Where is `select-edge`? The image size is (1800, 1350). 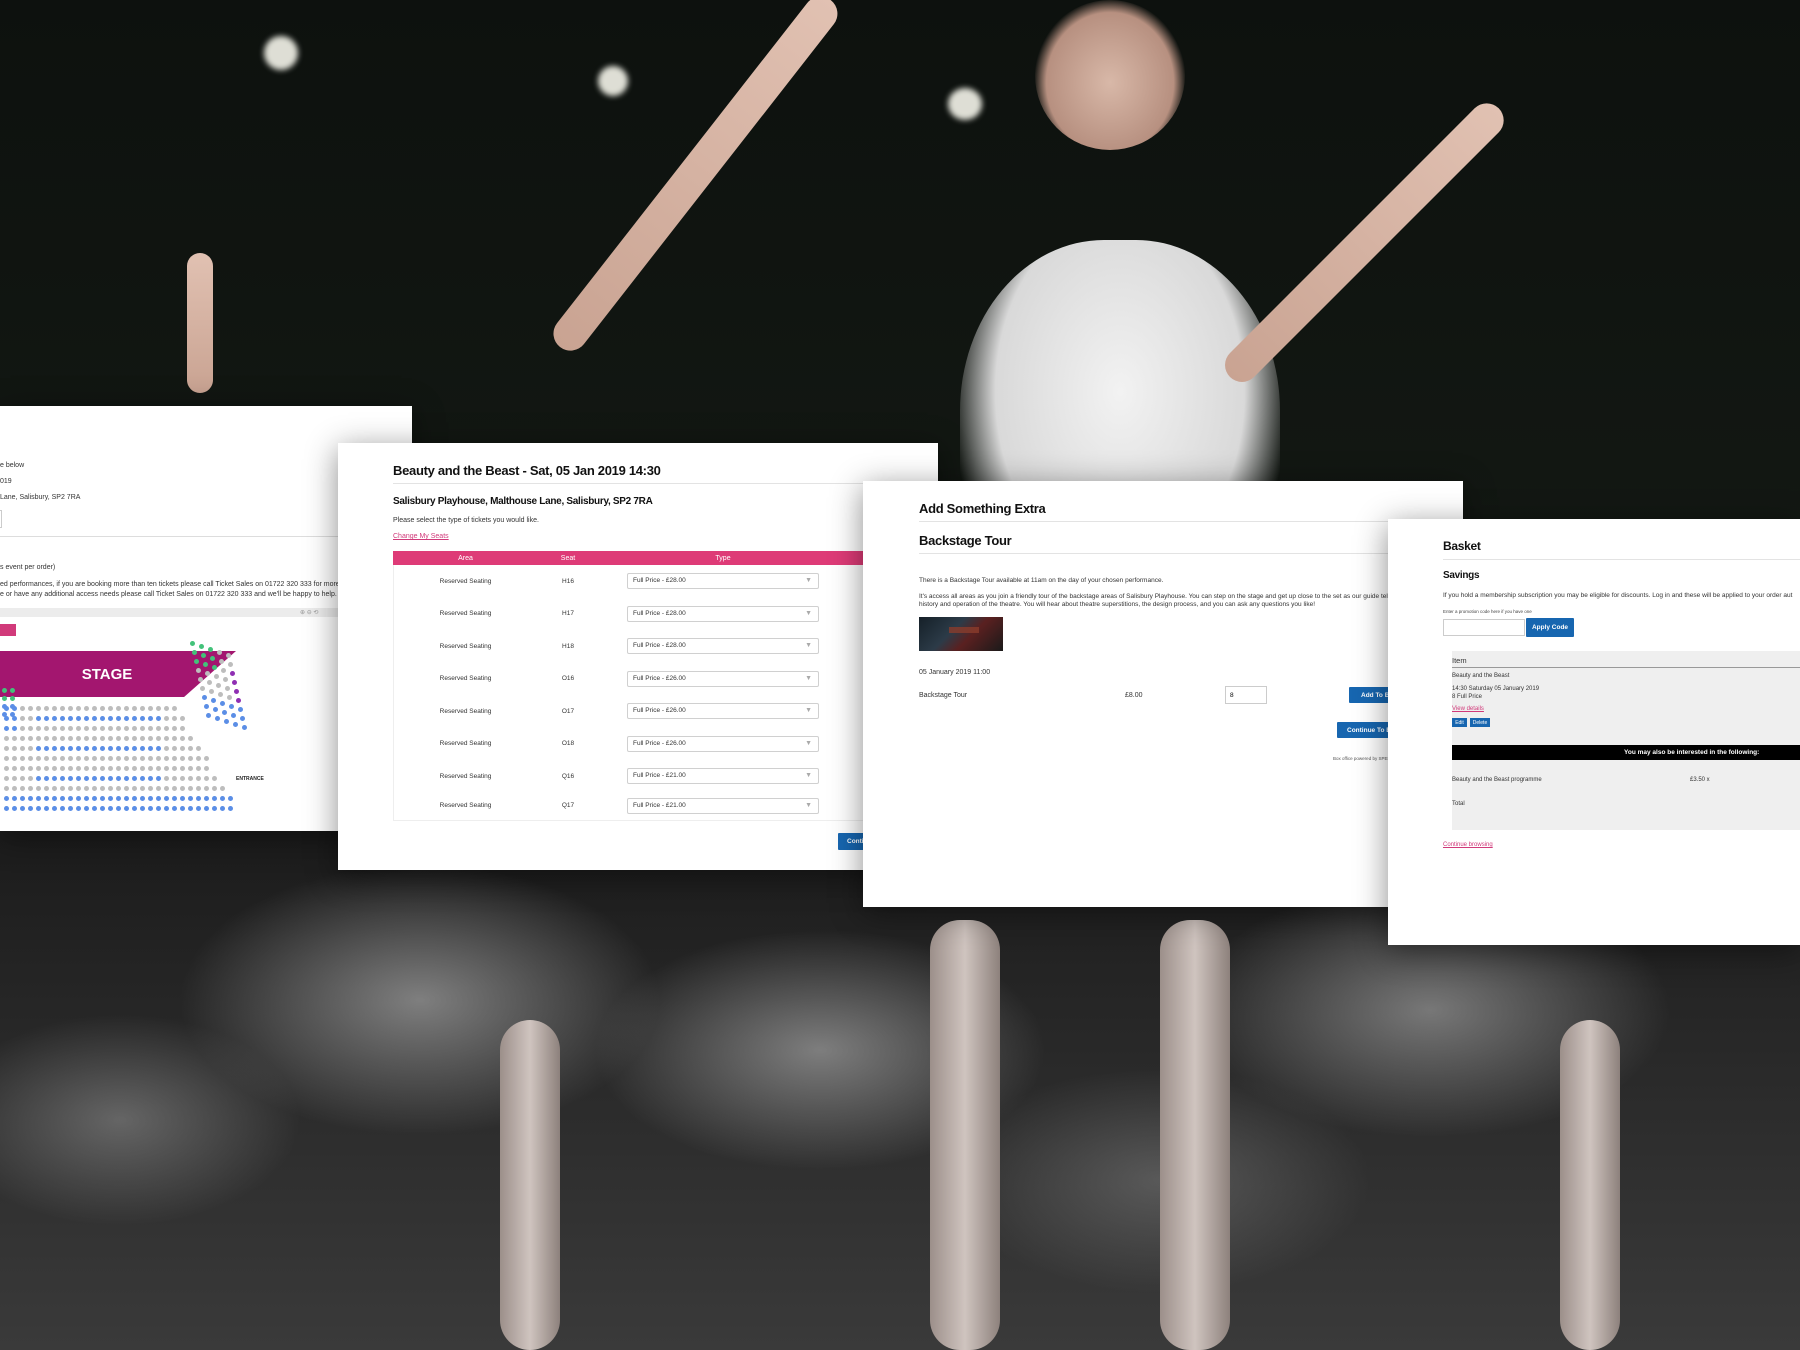
select-edge is located at coordinates (1, 519).